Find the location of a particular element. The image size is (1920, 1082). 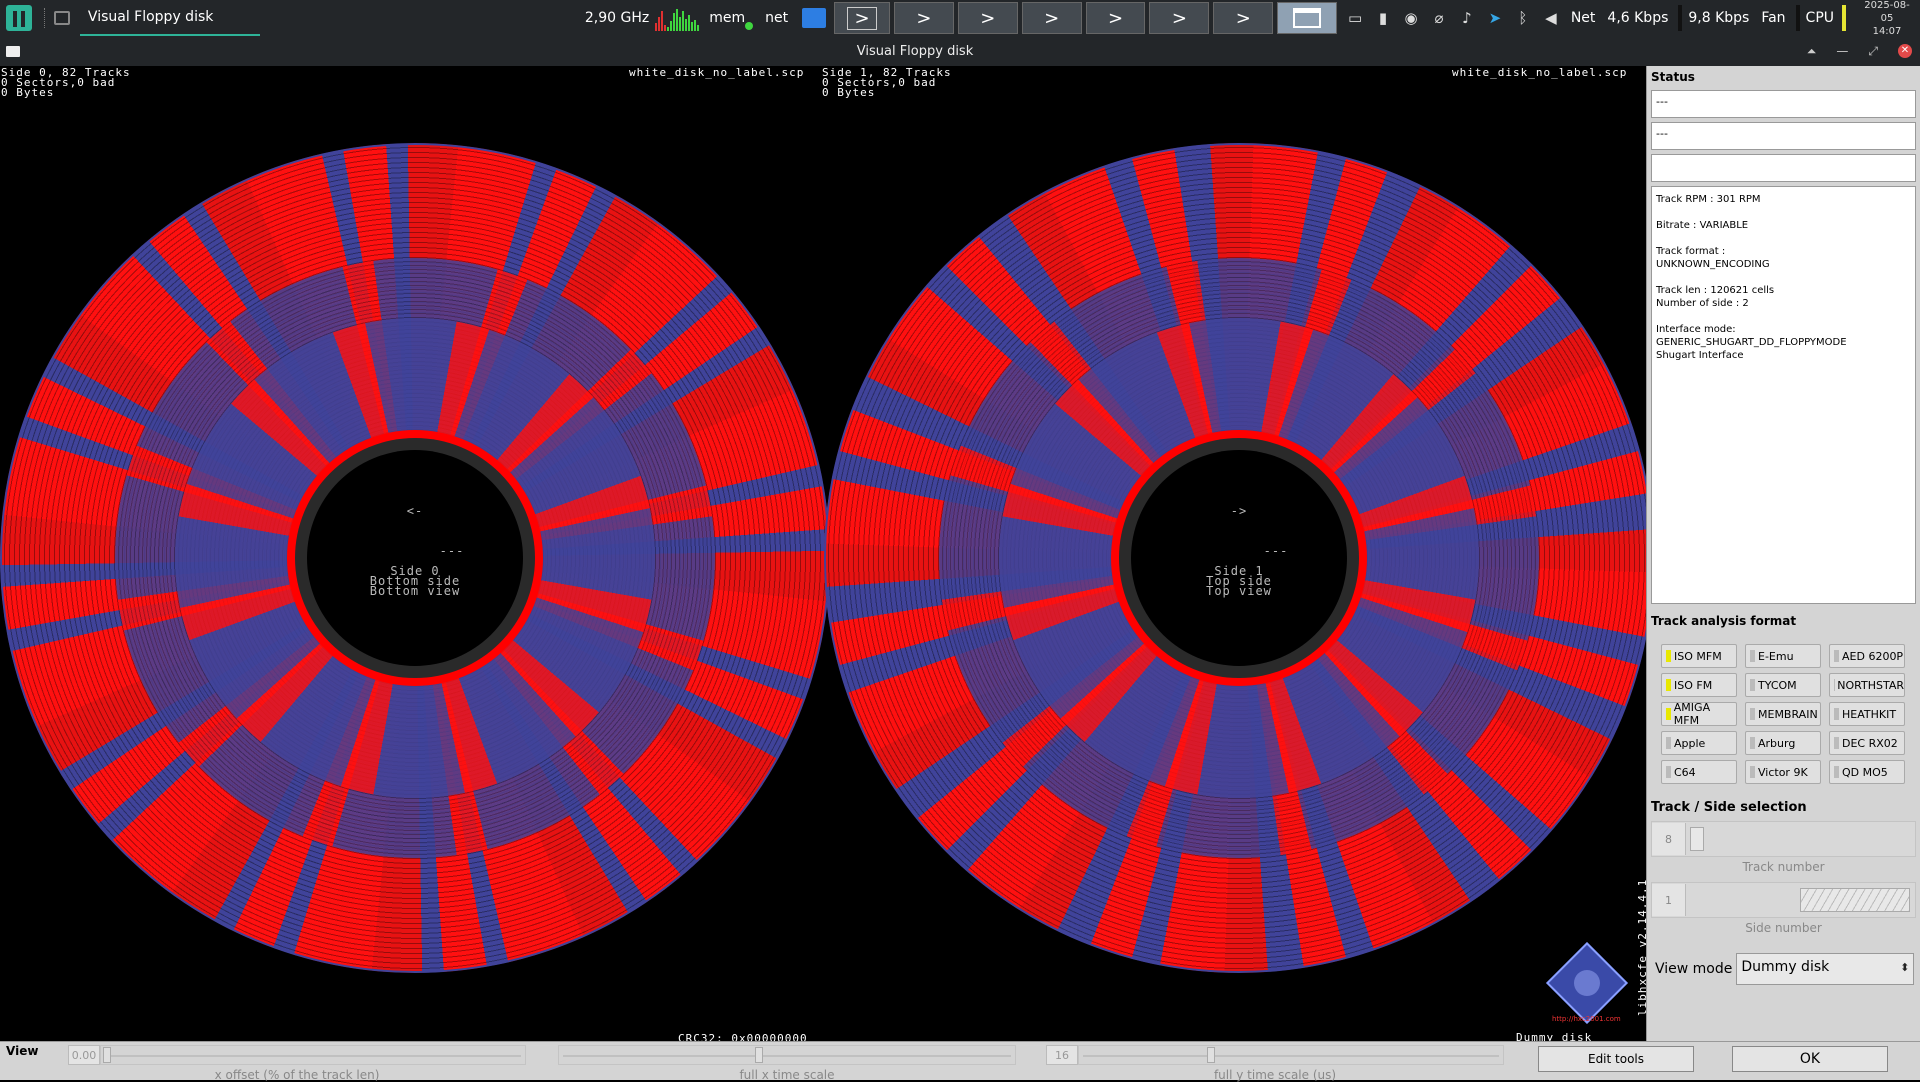

maximize-icon: ⤢ is located at coordinates (1873, 51).